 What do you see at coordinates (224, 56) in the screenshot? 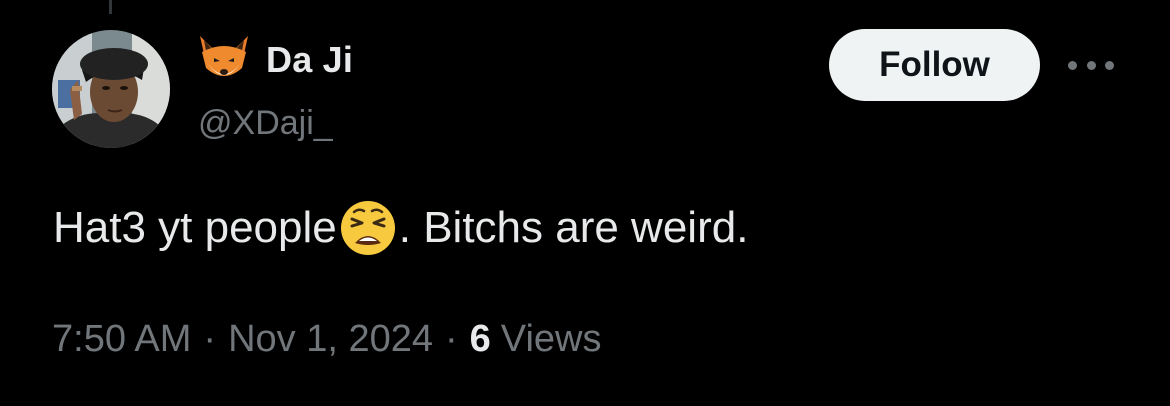
I see `fox-face-icon` at bounding box center [224, 56].